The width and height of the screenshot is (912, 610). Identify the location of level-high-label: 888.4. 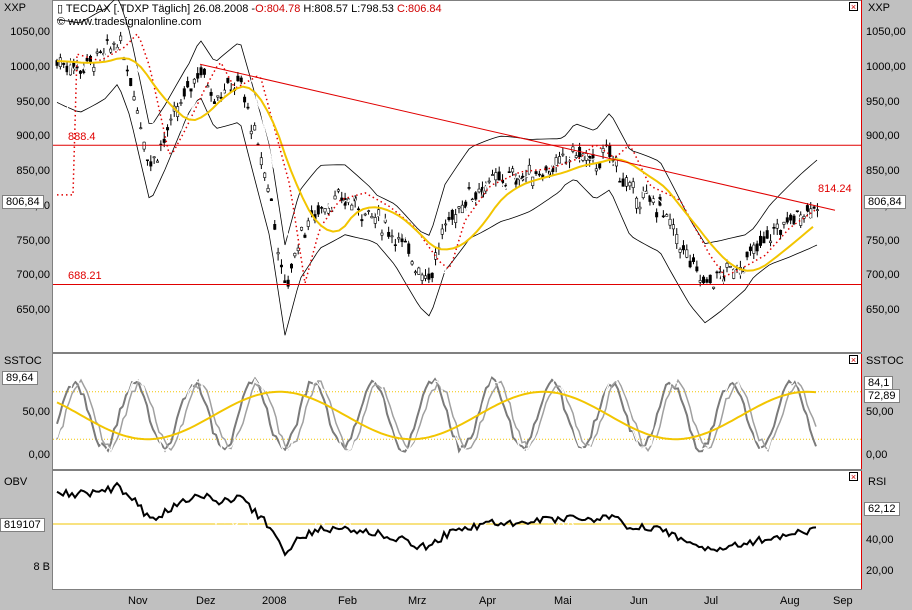
(82, 137).